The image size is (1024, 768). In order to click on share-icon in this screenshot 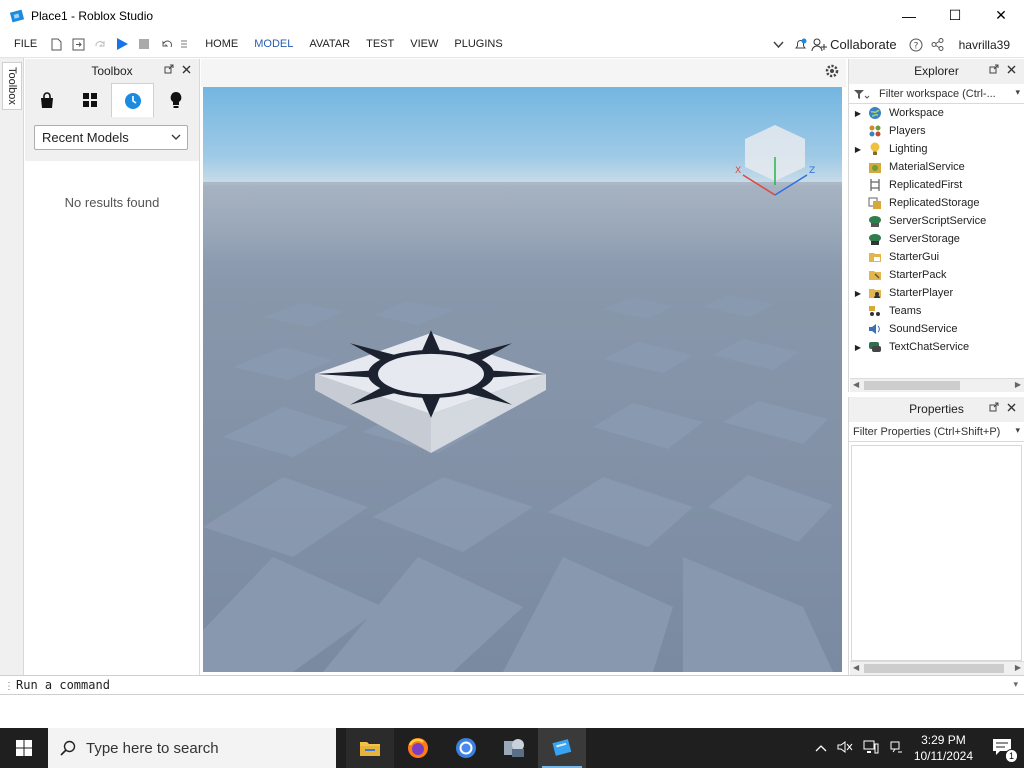, I will do `click(938, 44)`.